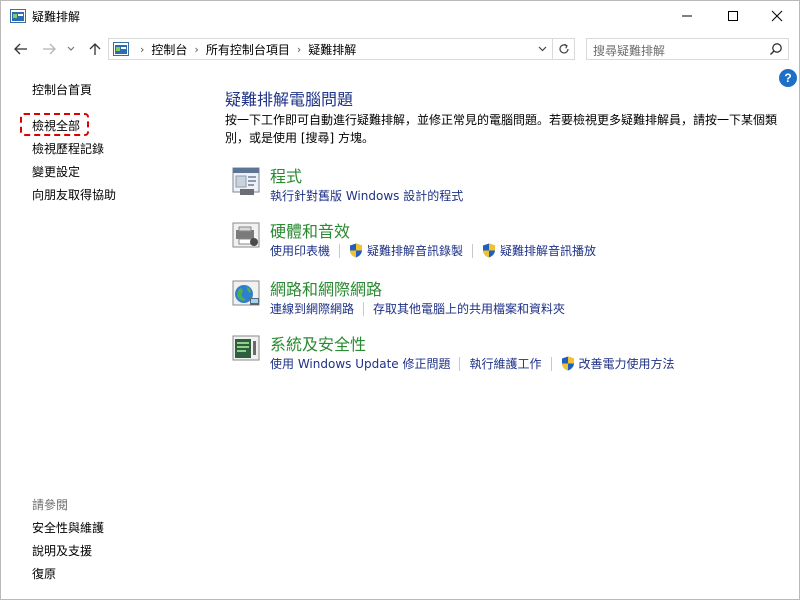 The height and width of the screenshot is (600, 800). I want to click on help-support-link: 說明及支援, so click(62, 550).